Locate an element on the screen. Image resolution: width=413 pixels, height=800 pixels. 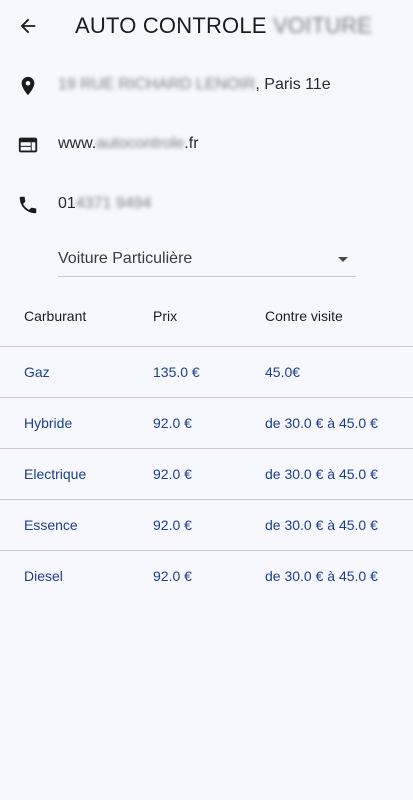
website-suffix: .fr is located at coordinates (191, 143).